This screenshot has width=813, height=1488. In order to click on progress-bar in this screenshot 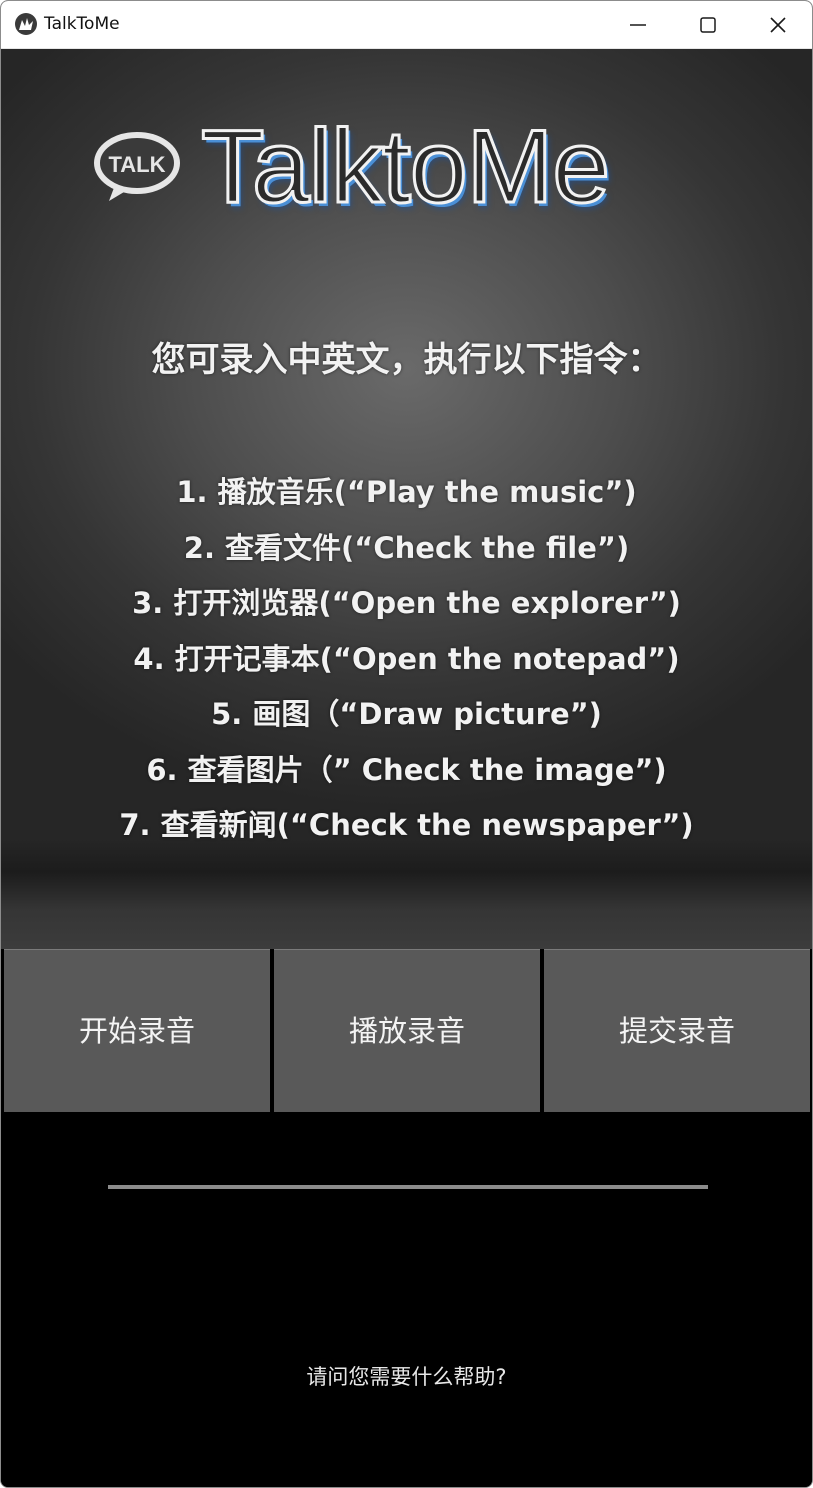, I will do `click(408, 1187)`.